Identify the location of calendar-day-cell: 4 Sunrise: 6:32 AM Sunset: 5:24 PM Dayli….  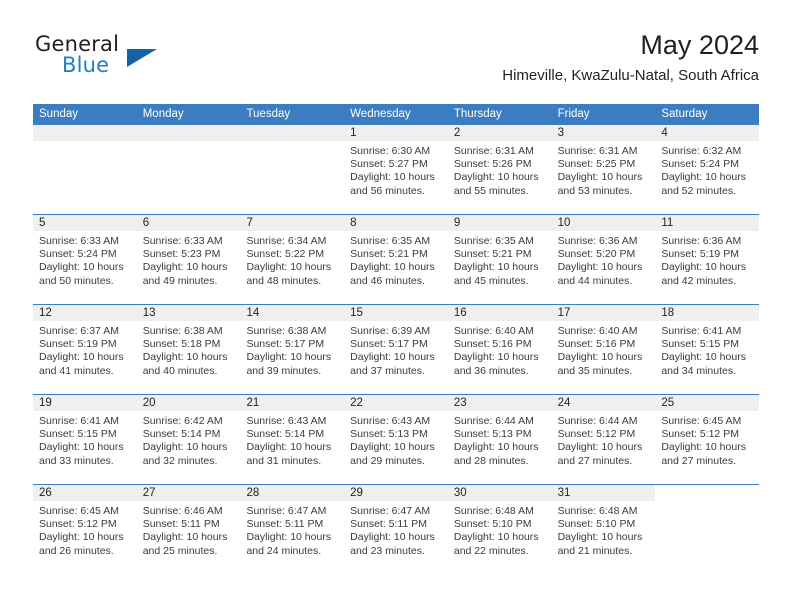
(707, 169).